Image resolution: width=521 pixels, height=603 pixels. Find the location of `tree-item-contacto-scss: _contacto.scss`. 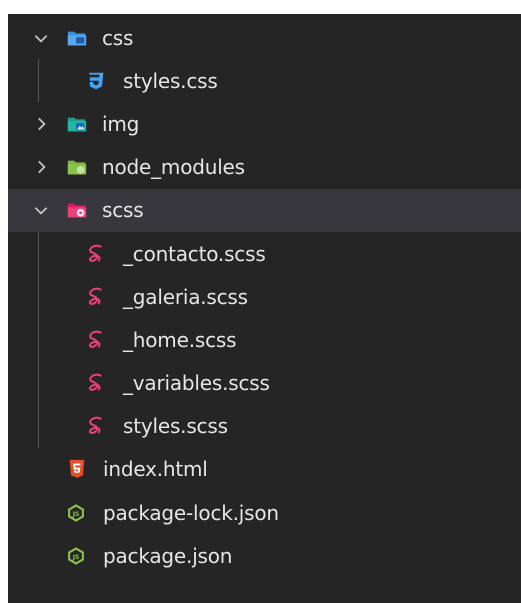

tree-item-contacto-scss: _contacto.scss is located at coordinates (264, 253).